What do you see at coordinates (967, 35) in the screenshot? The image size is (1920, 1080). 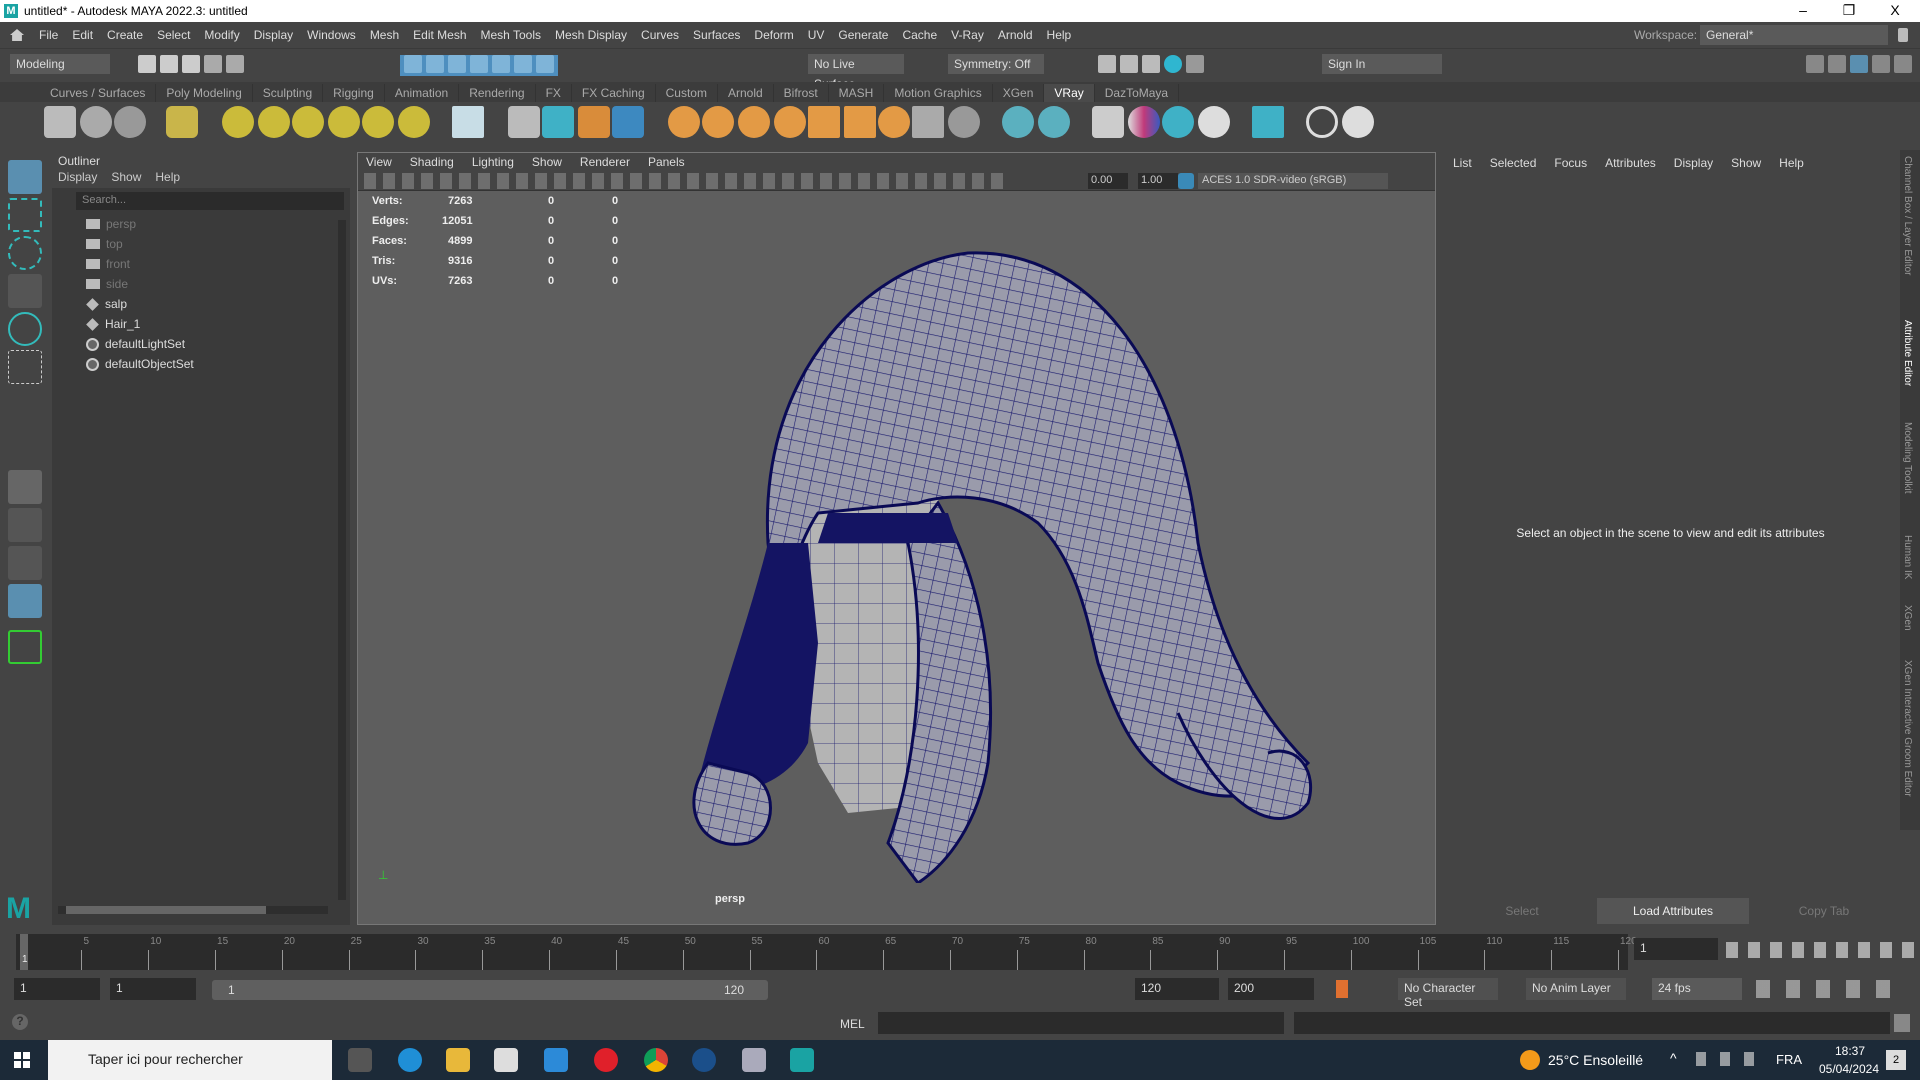 I see `menu-vray: V-Ray` at bounding box center [967, 35].